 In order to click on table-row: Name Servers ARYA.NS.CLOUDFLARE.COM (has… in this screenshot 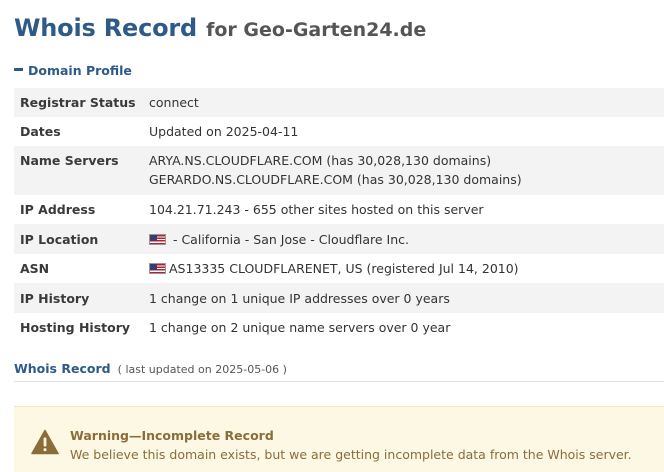, I will do `click(339, 170)`.